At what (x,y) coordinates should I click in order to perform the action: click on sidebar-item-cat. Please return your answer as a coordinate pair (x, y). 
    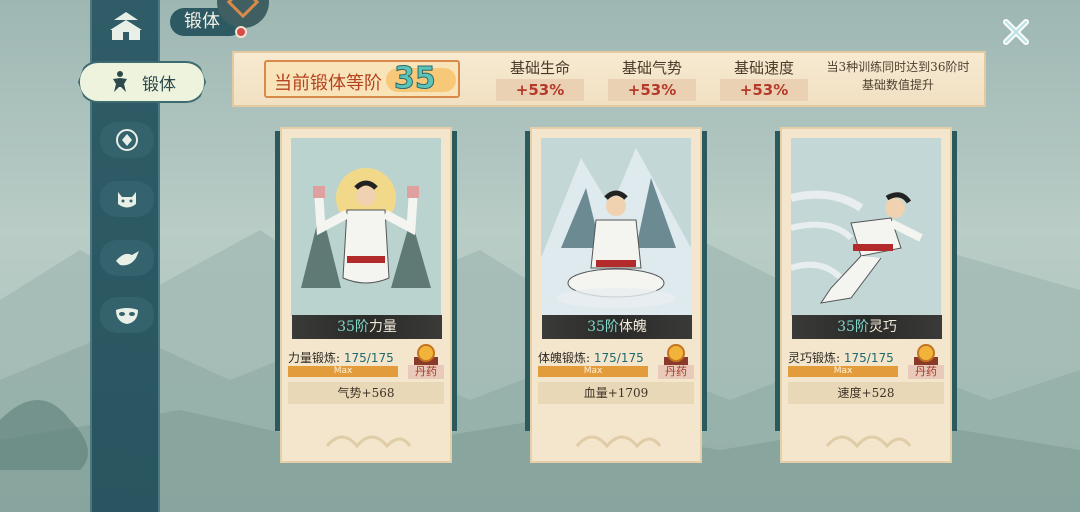
    Looking at the image, I should click on (127, 199).